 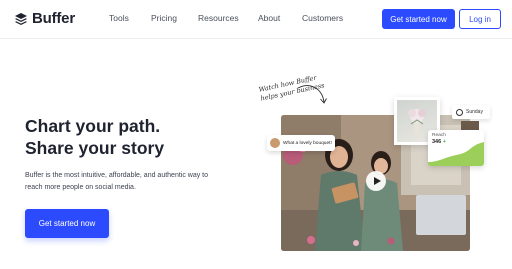 I want to click on avatar, so click(x=275, y=143).